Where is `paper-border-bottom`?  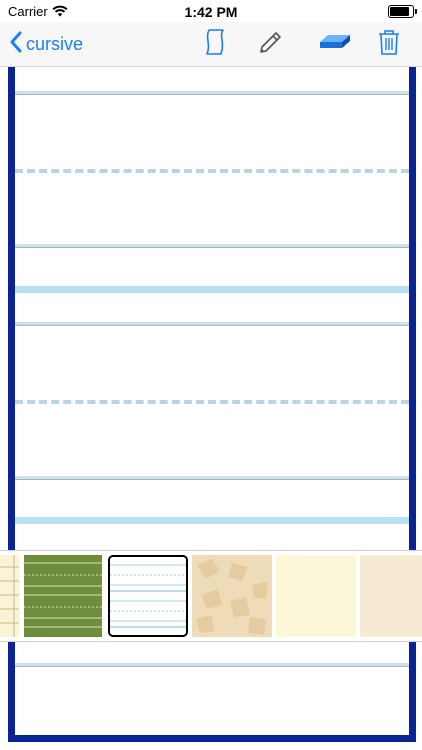 paper-border-bottom is located at coordinates (212, 738).